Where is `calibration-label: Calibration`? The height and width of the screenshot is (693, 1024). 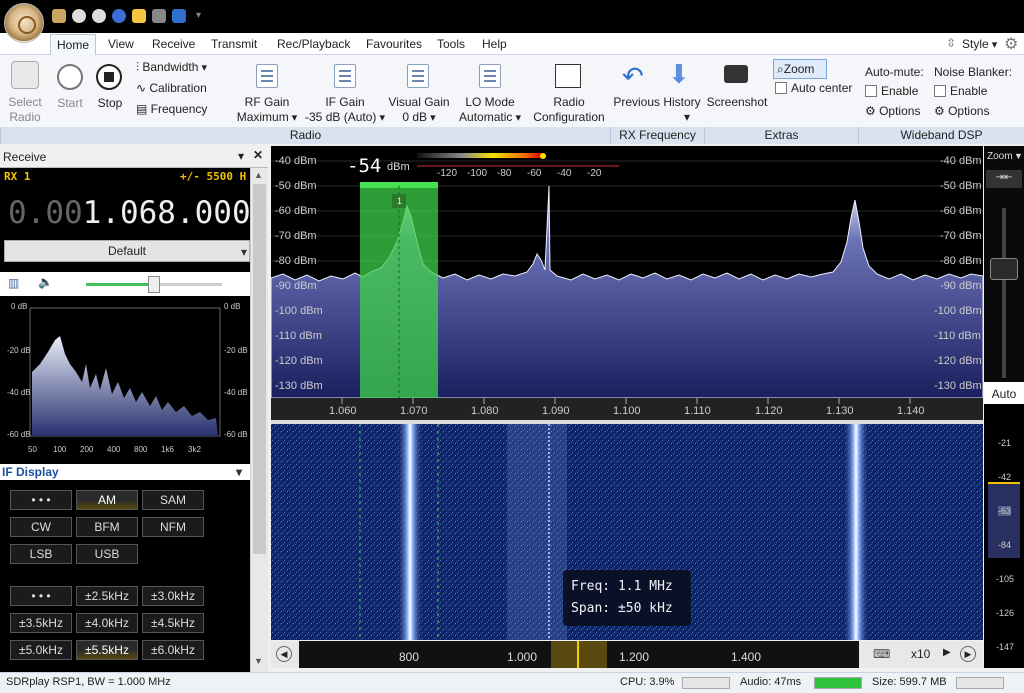 calibration-label: Calibration is located at coordinates (178, 88).